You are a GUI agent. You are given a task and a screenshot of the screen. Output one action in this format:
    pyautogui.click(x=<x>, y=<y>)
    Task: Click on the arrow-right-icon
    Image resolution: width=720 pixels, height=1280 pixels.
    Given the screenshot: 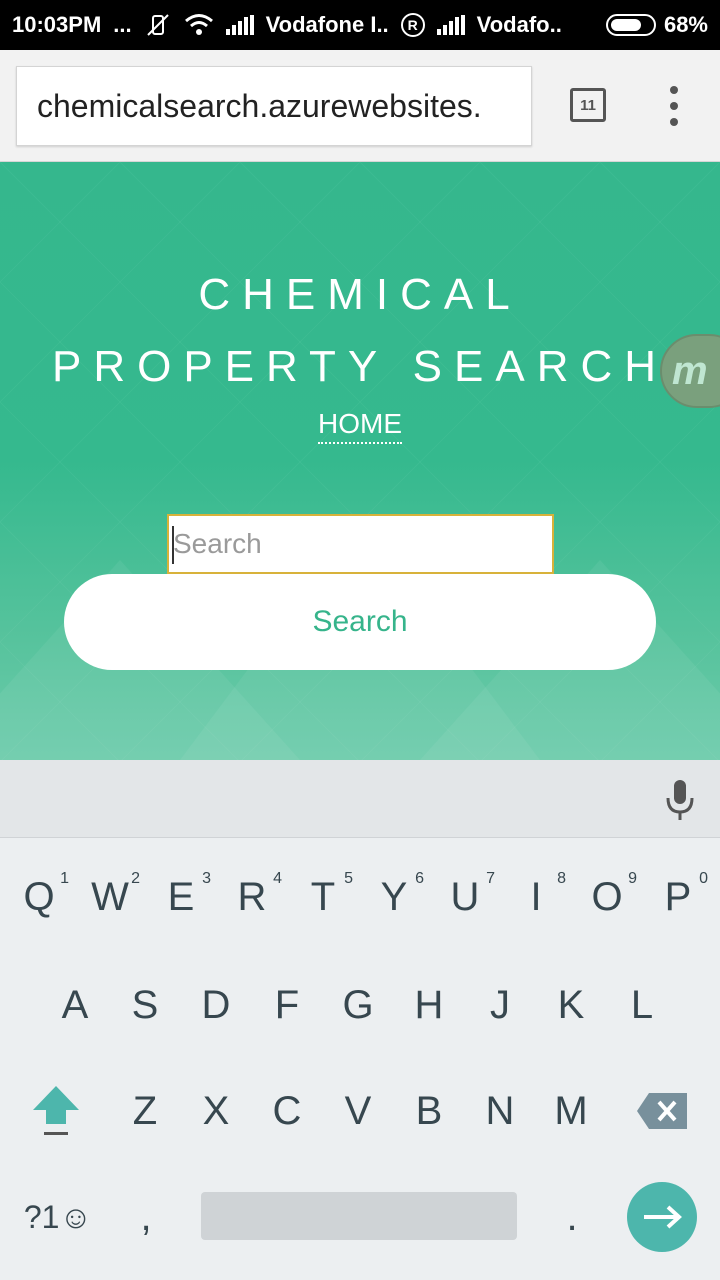 What is the action you would take?
    pyautogui.click(x=663, y=1217)
    